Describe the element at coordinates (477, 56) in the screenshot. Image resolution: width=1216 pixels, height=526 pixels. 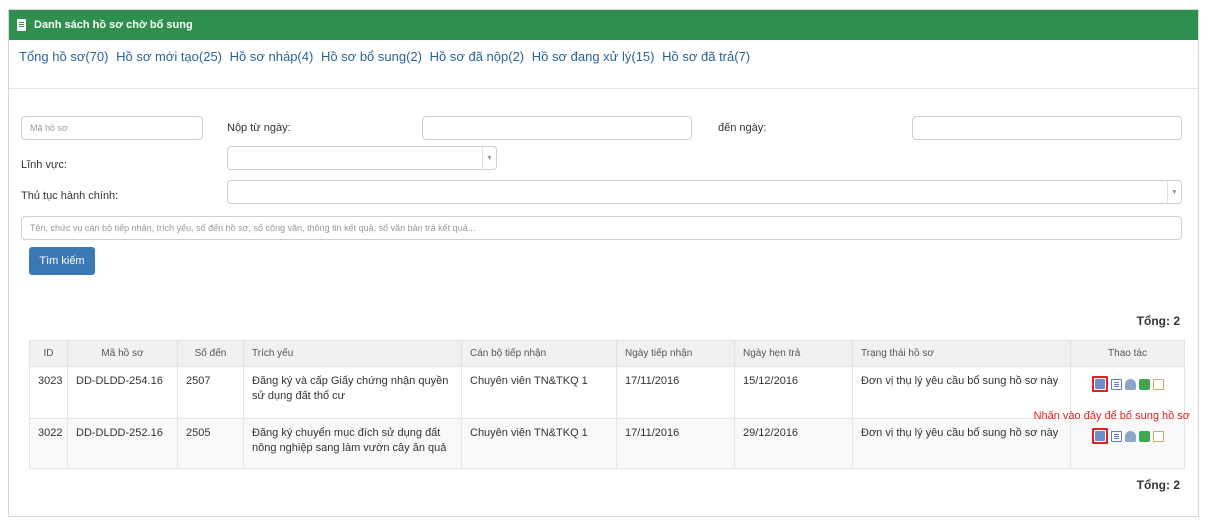
I see `tab-submitted: Hồ sơ đã nộp(2)` at that location.